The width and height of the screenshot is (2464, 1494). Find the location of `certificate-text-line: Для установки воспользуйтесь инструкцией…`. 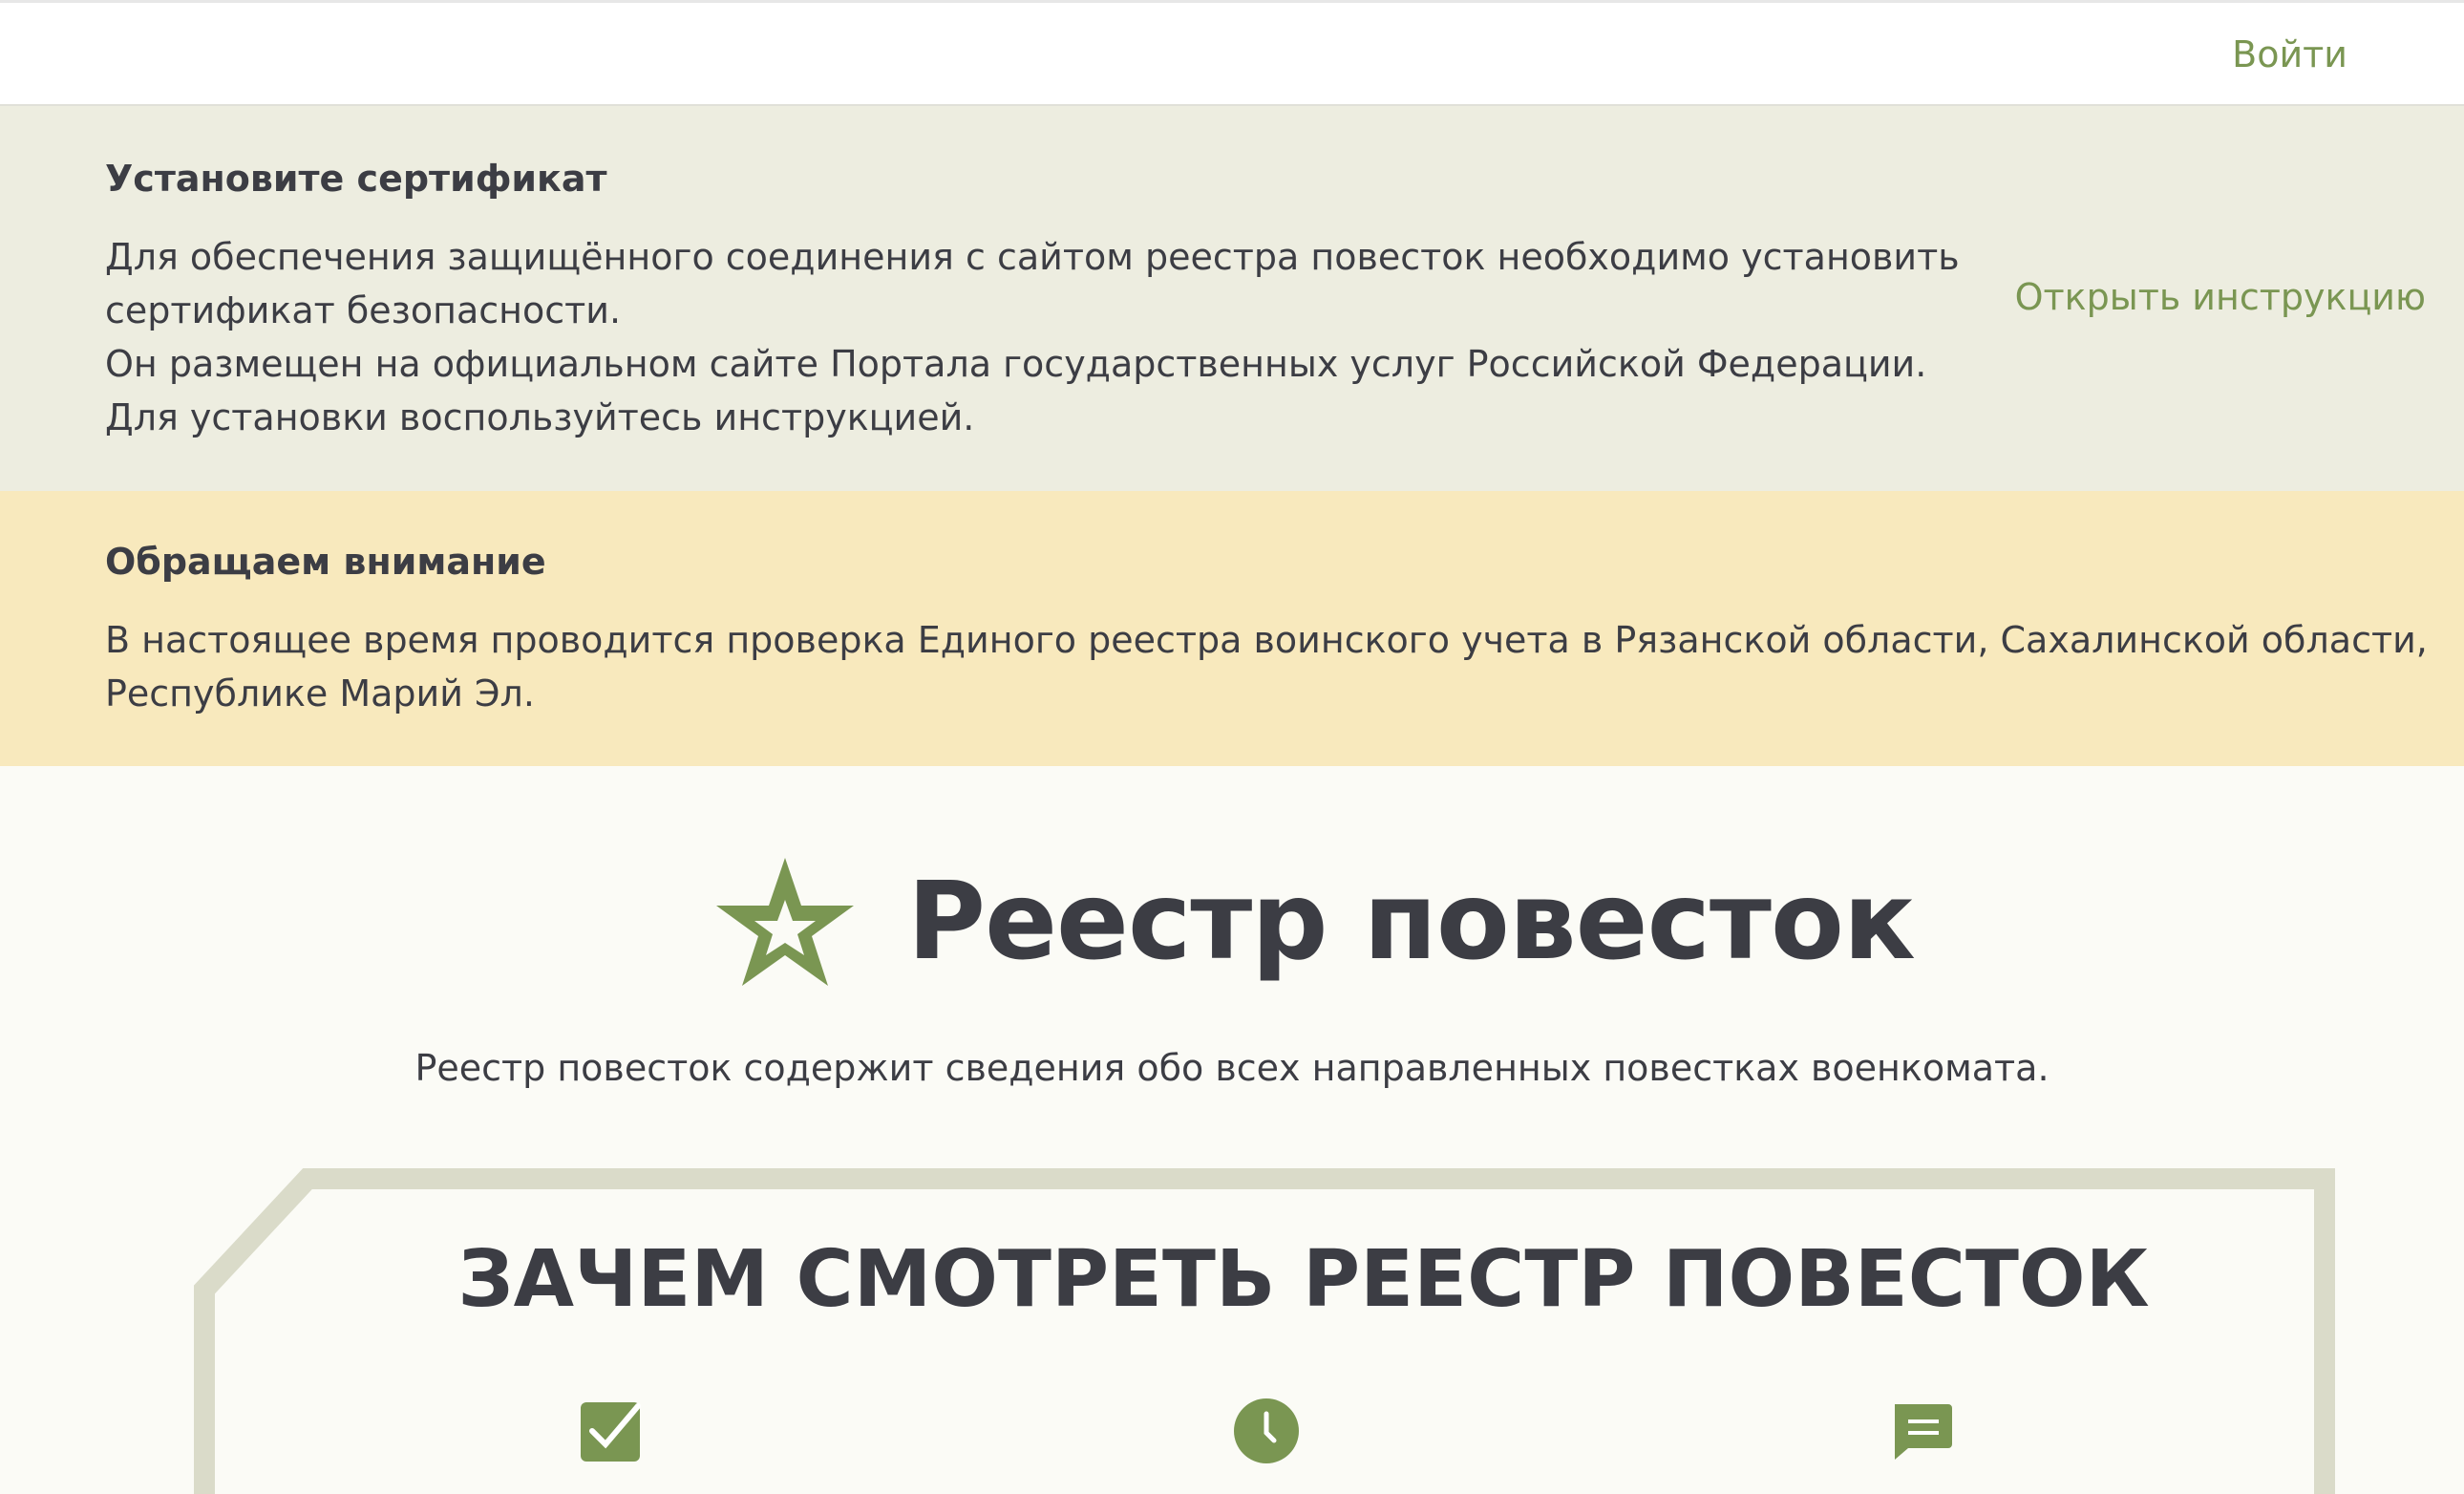

certificate-text-line: Для установки воспользуйтесь инструкцией… is located at coordinates (540, 417).